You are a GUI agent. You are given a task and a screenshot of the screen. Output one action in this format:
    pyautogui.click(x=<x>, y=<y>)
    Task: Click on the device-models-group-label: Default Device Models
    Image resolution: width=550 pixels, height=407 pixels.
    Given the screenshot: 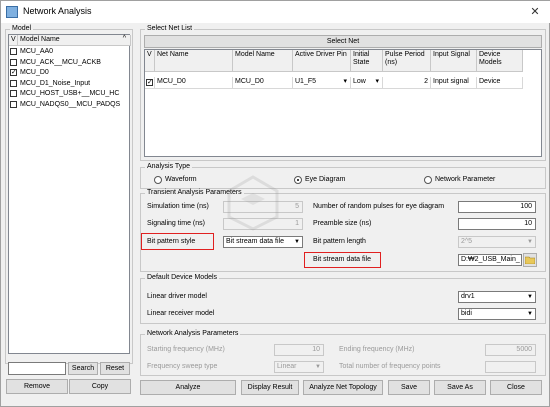 What is the action you would take?
    pyautogui.click(x=182, y=277)
    